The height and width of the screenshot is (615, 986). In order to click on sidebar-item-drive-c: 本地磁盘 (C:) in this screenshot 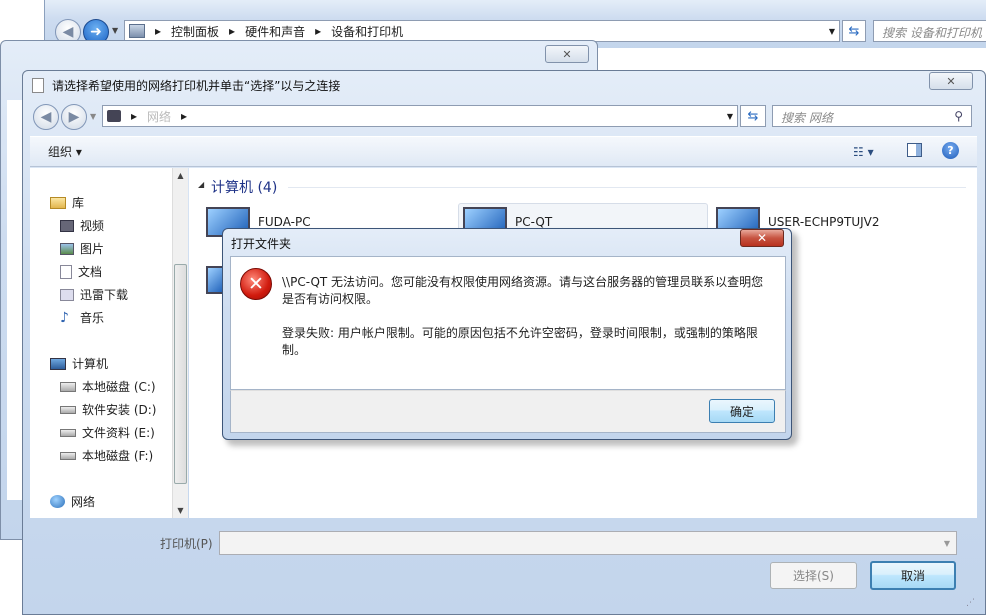, I will do `click(108, 386)`.